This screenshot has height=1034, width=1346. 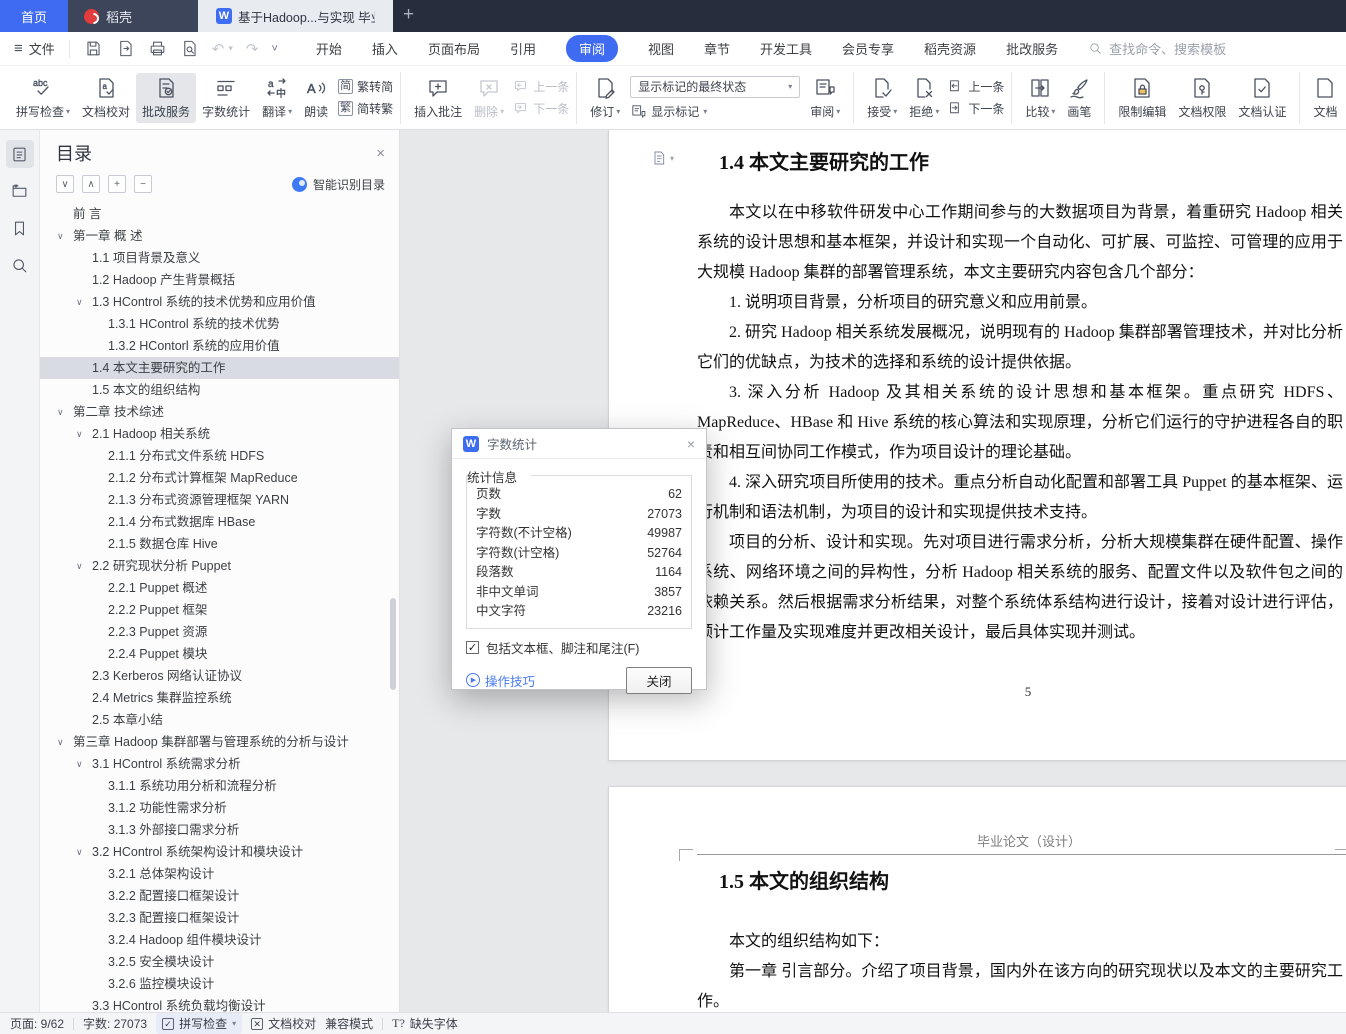 What do you see at coordinates (385, 48) in the screenshot?
I see `menu-item-1: 插入` at bounding box center [385, 48].